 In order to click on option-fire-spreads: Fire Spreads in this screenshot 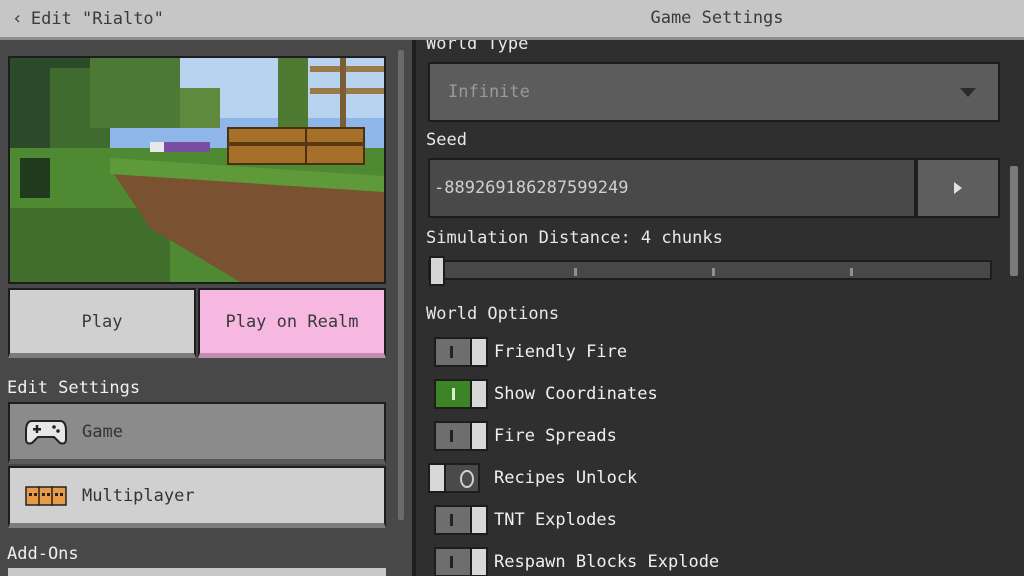, I will do `click(525, 436)`.